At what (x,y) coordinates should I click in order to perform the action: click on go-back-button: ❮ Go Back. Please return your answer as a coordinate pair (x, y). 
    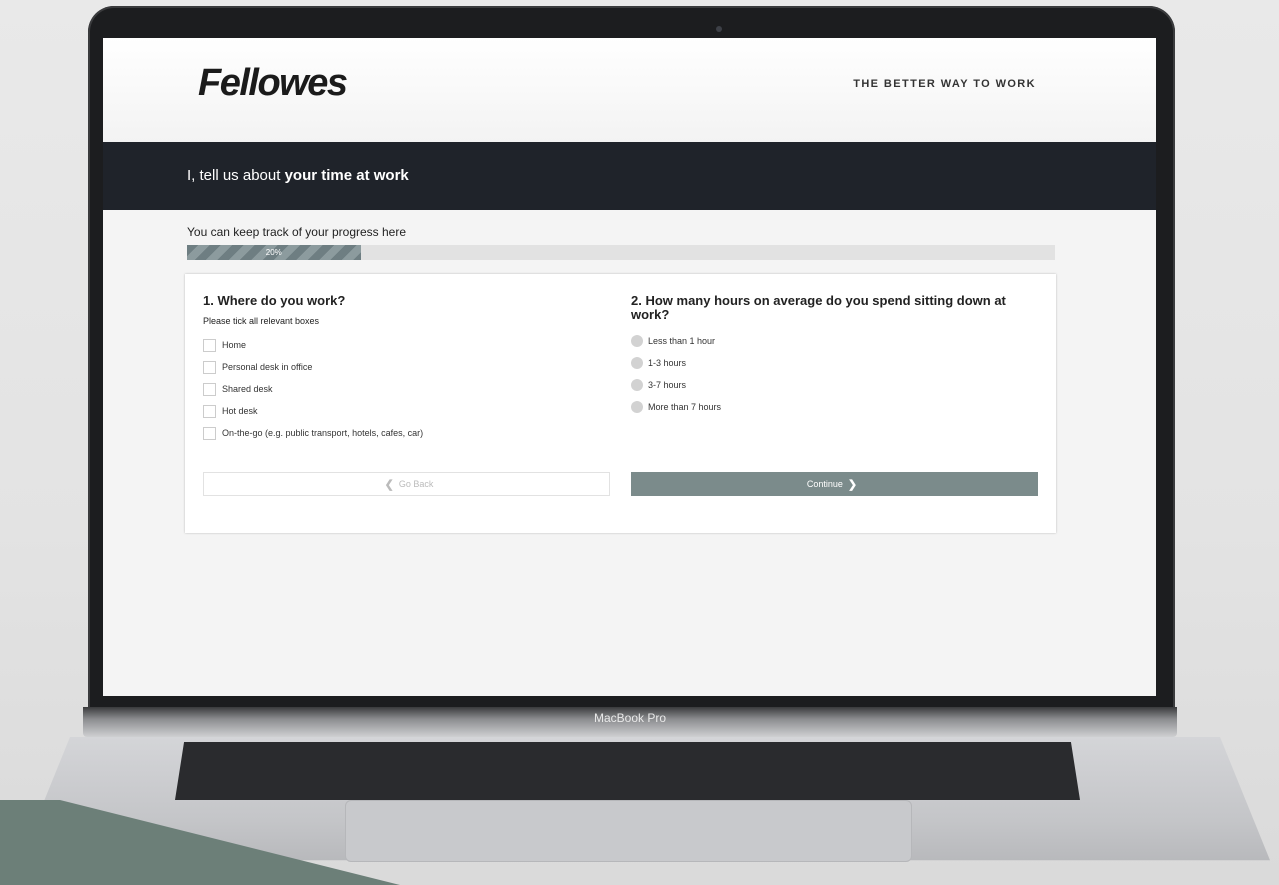
    Looking at the image, I should click on (406, 484).